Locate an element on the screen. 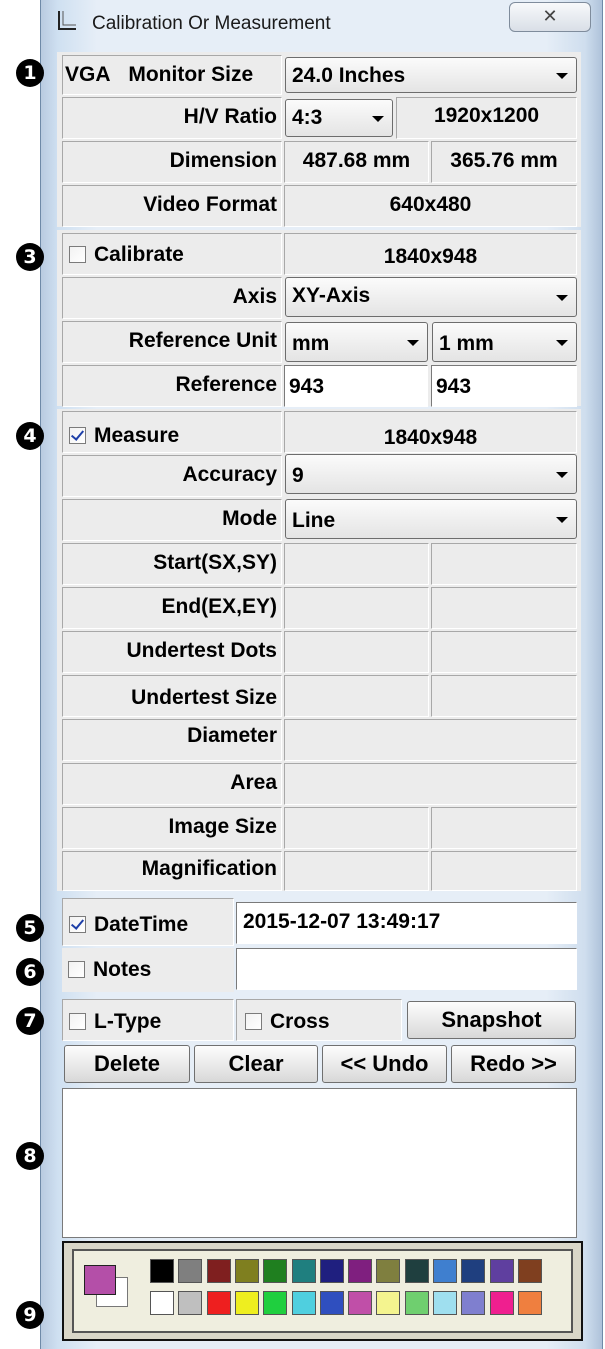 This screenshot has width=605, height=1349. calibrate-checkbox-row: Calibrate is located at coordinates (172, 254).